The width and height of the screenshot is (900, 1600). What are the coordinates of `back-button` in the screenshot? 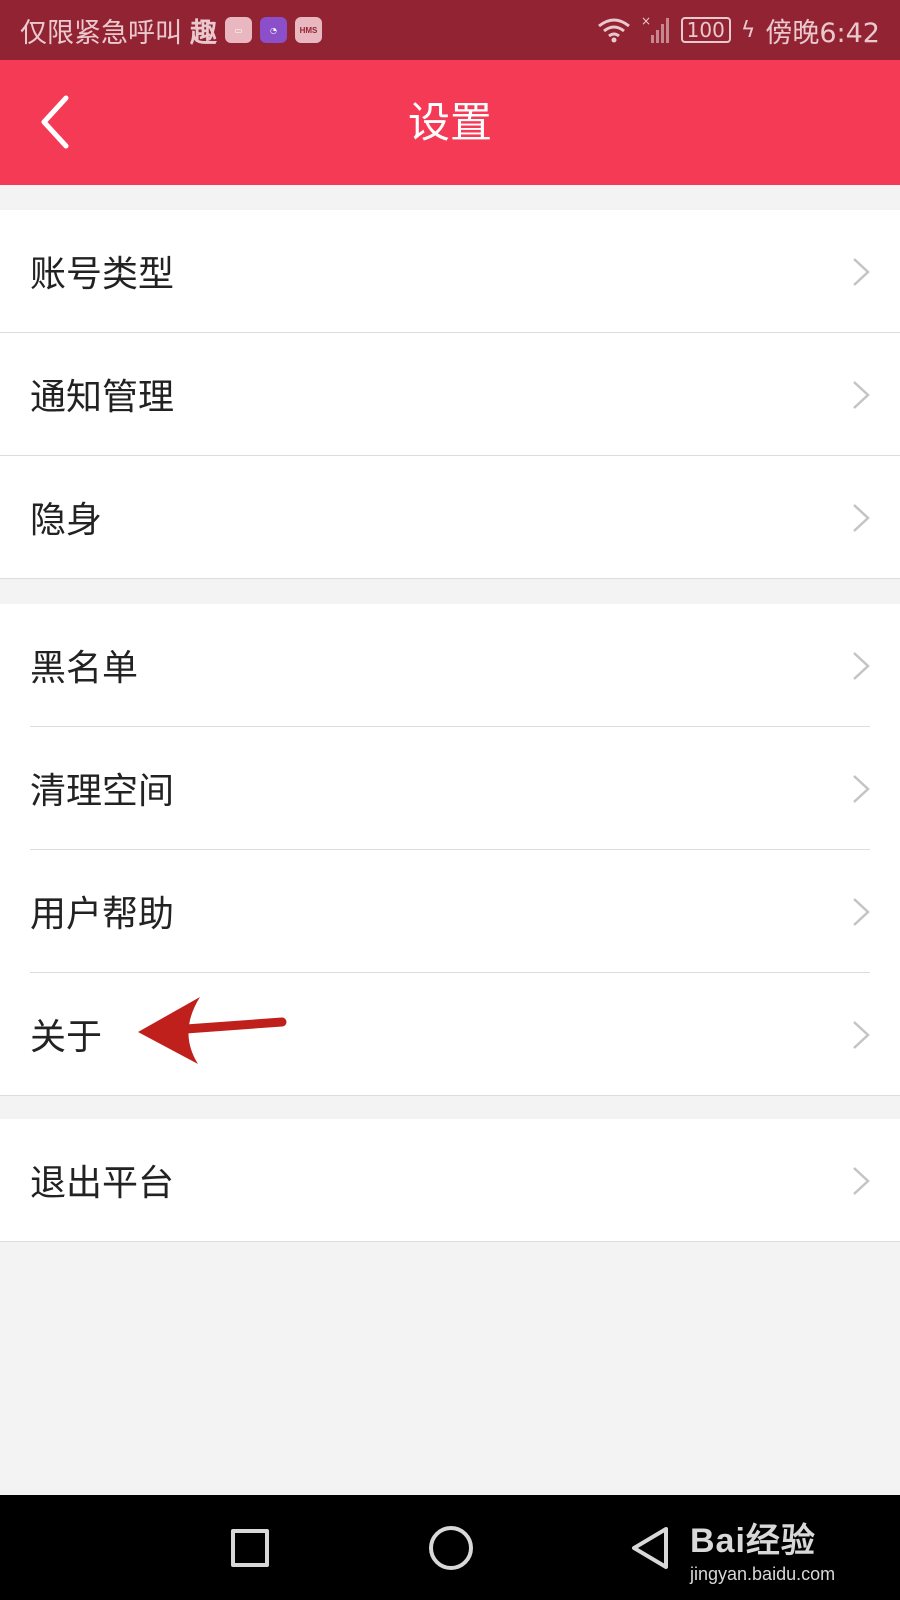 It's located at (58, 122).